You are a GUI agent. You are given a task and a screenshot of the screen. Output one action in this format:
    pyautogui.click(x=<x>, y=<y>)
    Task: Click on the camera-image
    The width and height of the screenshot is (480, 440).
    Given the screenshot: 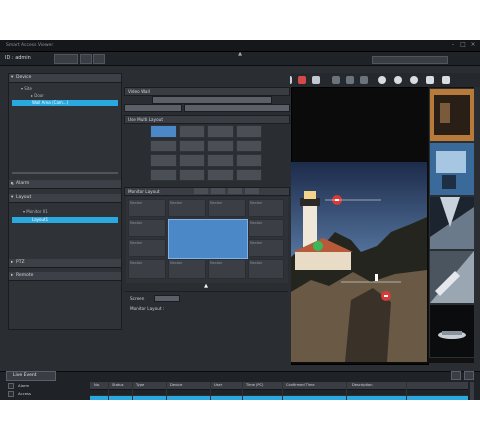 What is the action you would take?
    pyautogui.click(x=359, y=262)
    